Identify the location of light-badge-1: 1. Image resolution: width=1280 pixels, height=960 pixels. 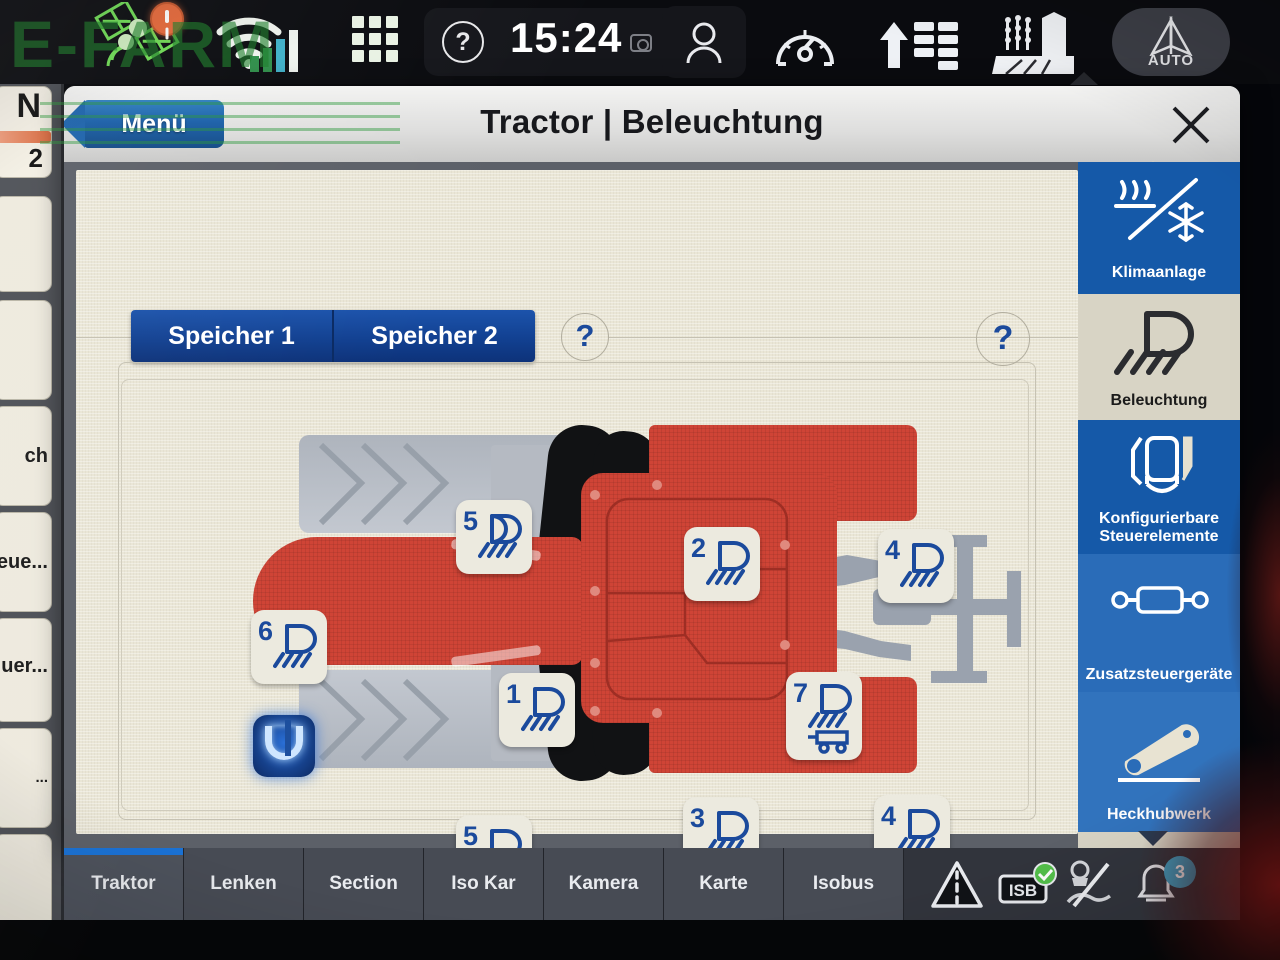
(537, 710).